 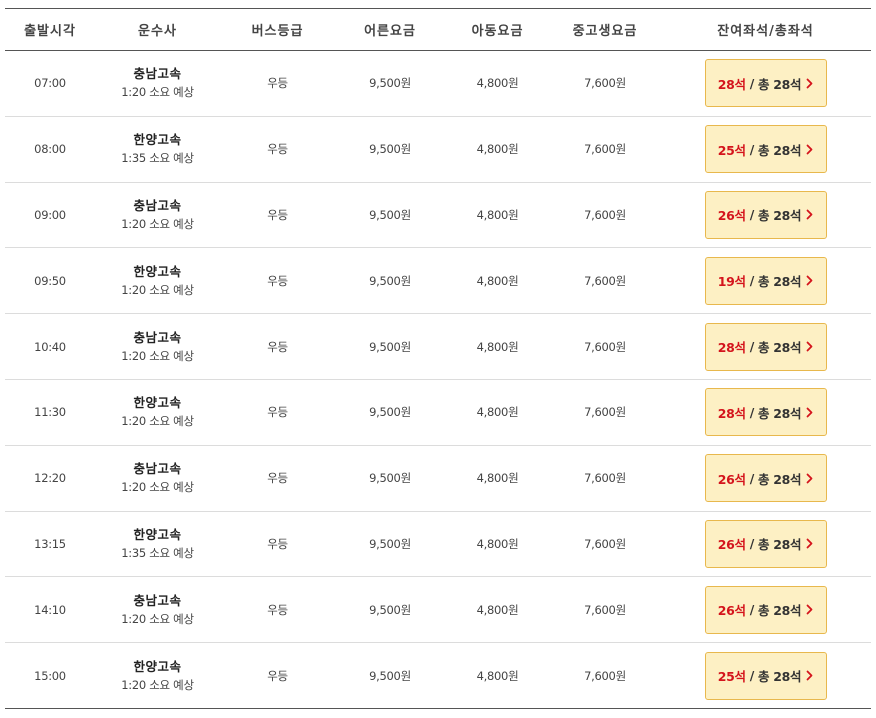 I want to click on remaining-seats: 19석, so click(x=731, y=282).